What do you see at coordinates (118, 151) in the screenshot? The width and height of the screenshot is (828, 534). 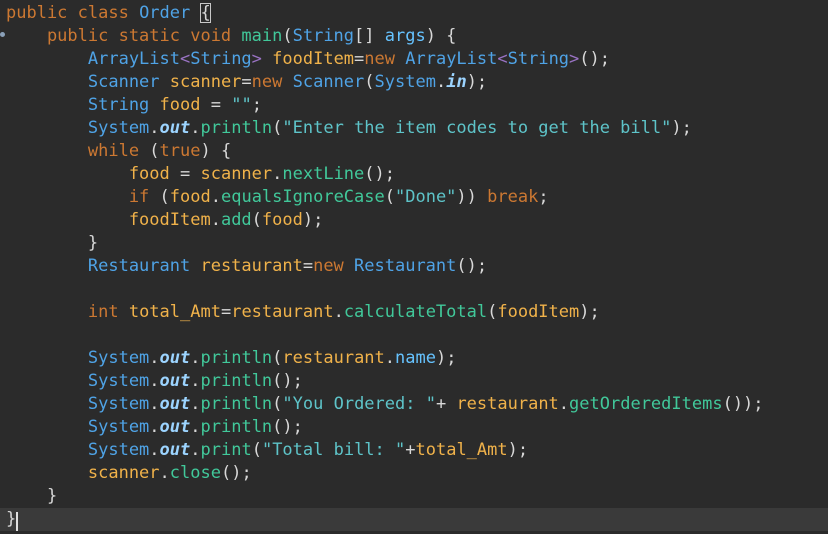 I see `code-line: while (true) {` at bounding box center [118, 151].